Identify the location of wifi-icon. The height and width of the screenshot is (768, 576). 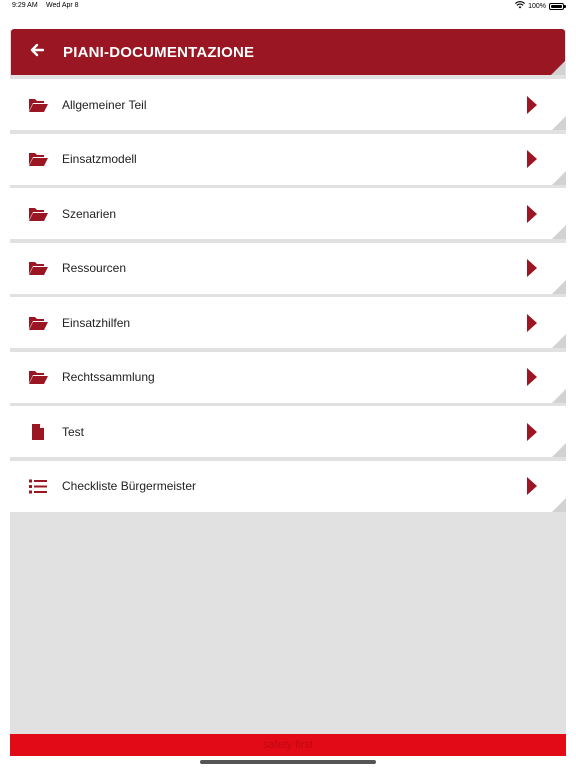
(520, 6).